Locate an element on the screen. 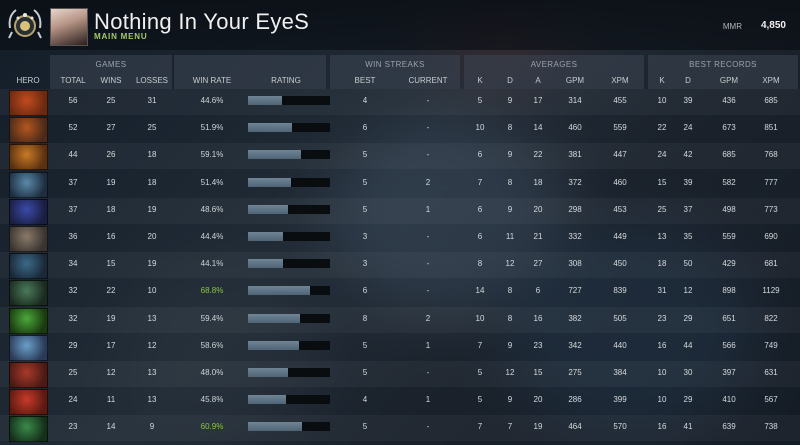 The image size is (800, 445). col-avg-xpm: XPM is located at coordinates (620, 80).